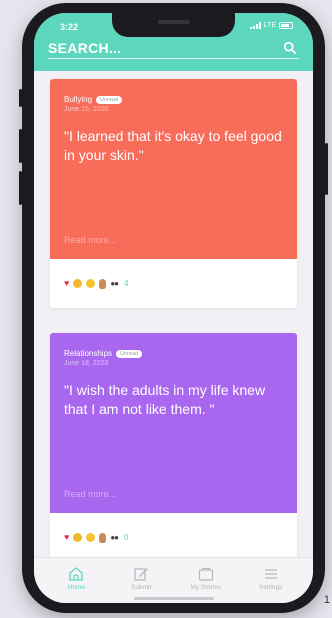  Describe the element at coordinates (20, 146) in the screenshot. I see `volume-up-button` at that location.